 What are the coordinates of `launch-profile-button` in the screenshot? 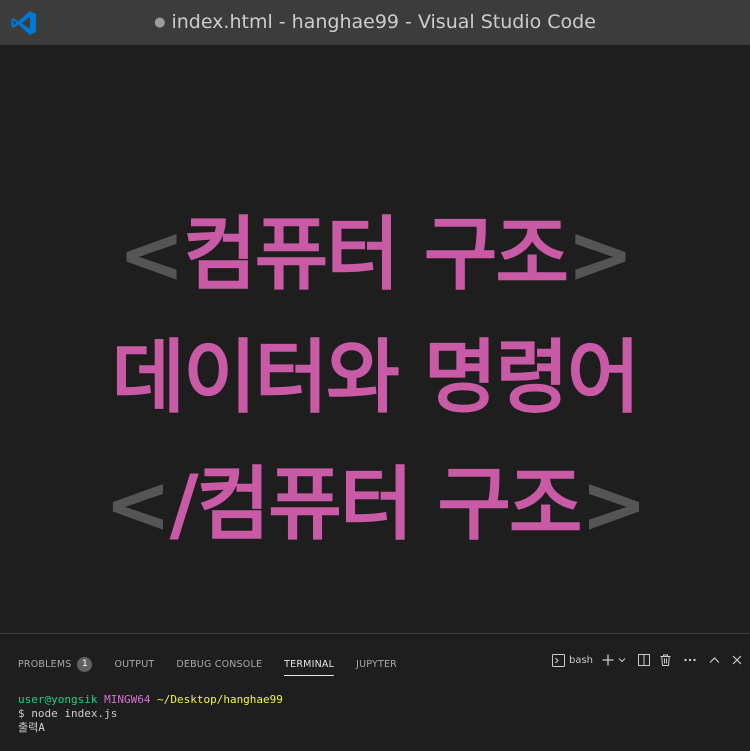 It's located at (622, 660).